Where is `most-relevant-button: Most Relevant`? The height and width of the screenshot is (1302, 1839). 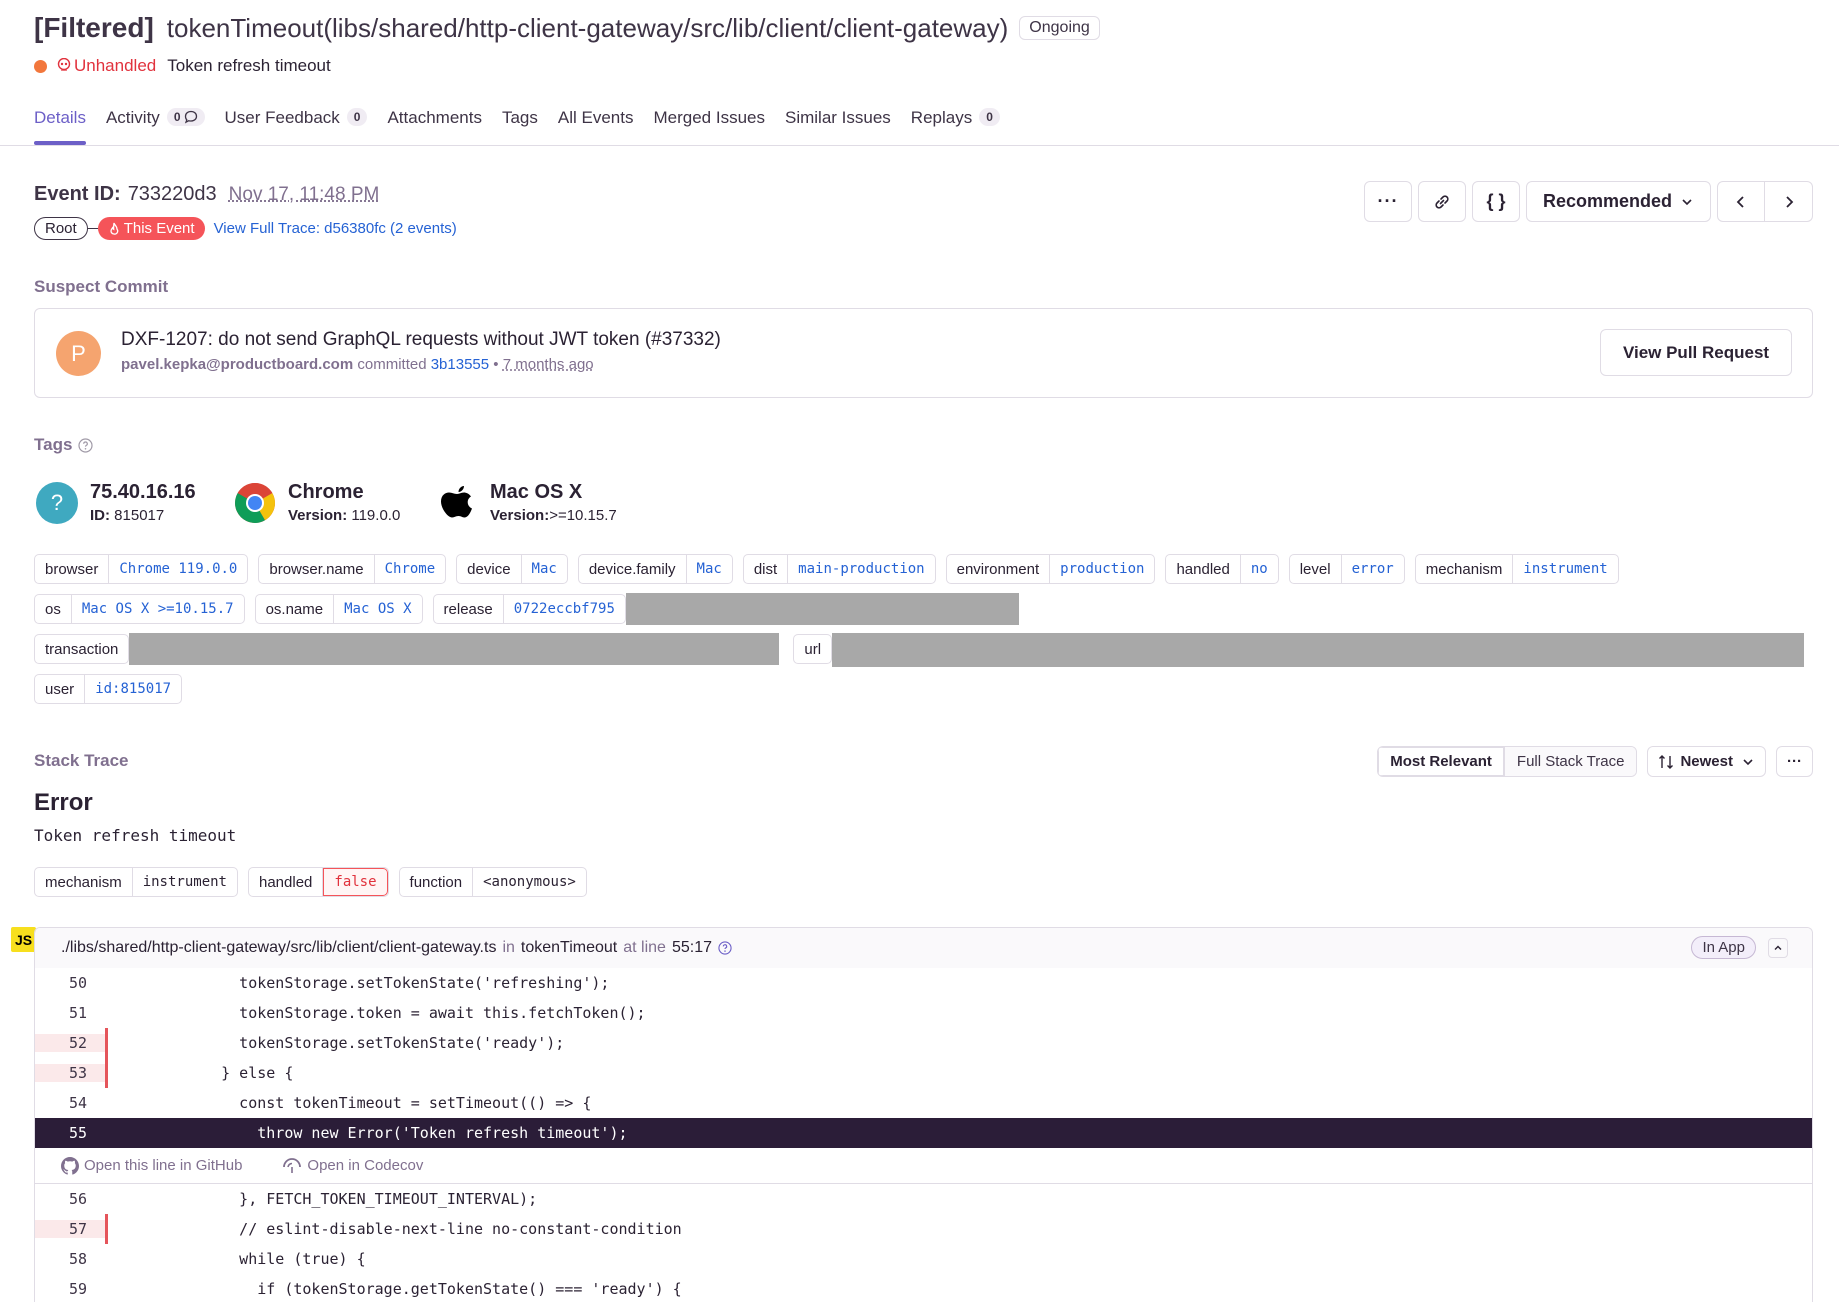
most-relevant-button: Most Relevant is located at coordinates (1441, 761).